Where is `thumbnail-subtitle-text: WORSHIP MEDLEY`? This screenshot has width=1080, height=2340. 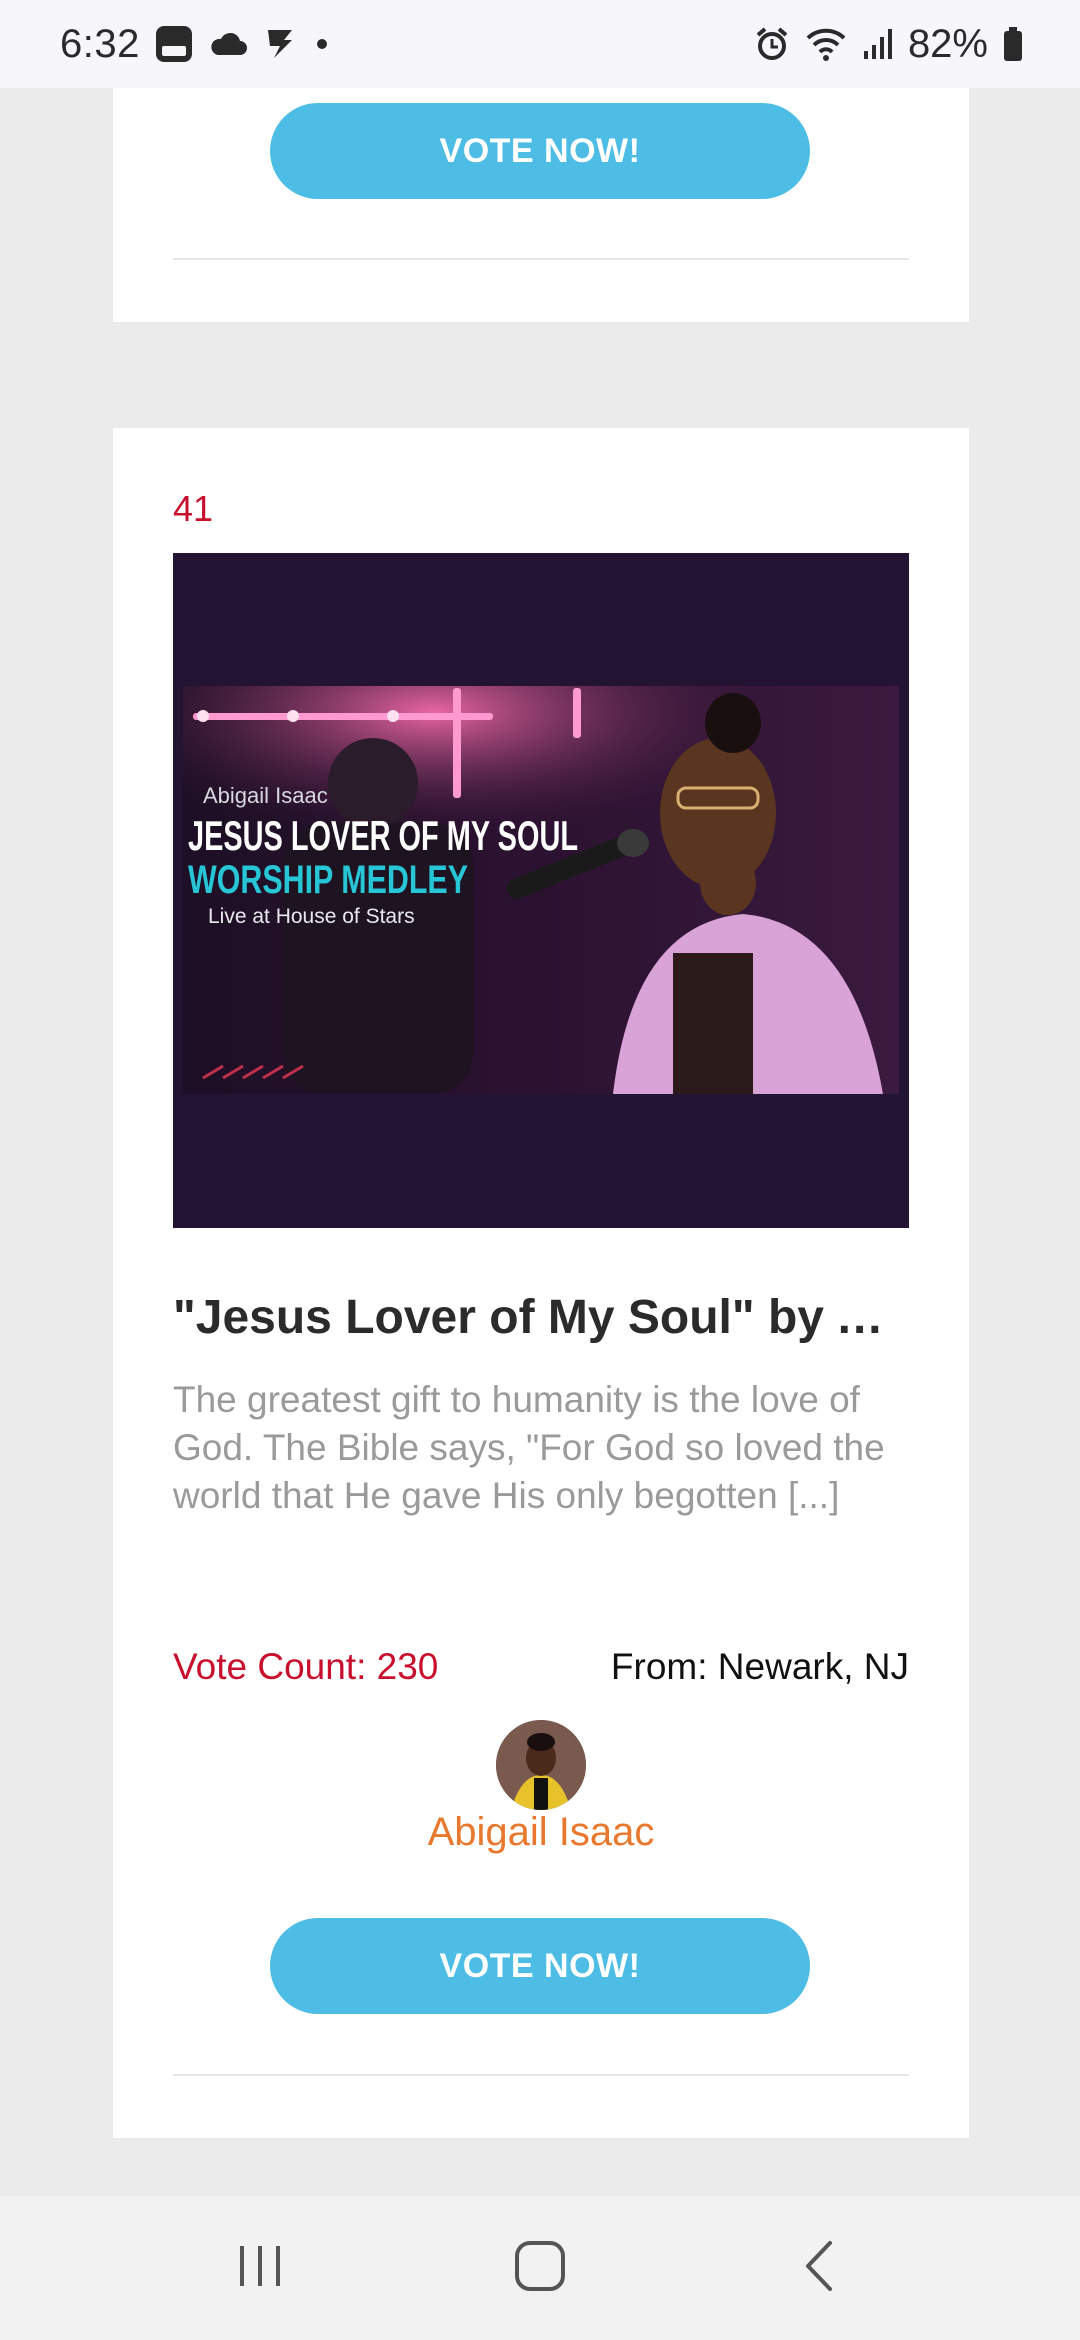 thumbnail-subtitle-text: WORSHIP MEDLEY is located at coordinates (328, 880).